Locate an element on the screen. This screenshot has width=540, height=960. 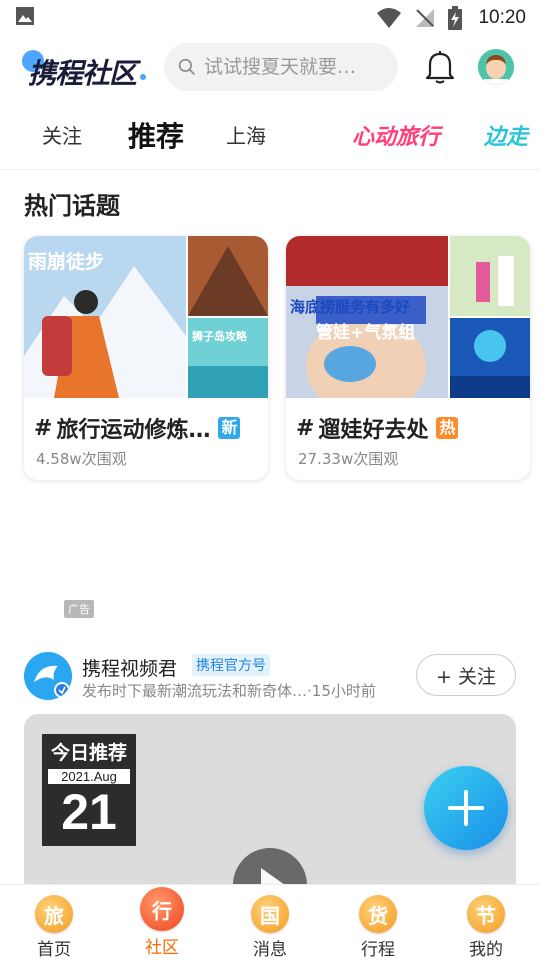
tab-walk: 边走 is located at coordinates (506, 135).